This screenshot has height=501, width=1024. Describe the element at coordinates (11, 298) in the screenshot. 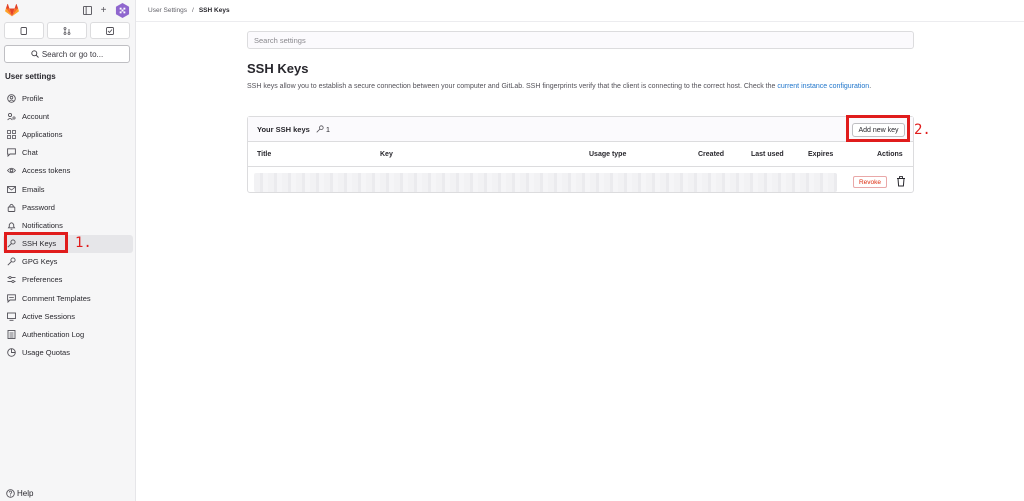

I see `comment-icon` at that location.